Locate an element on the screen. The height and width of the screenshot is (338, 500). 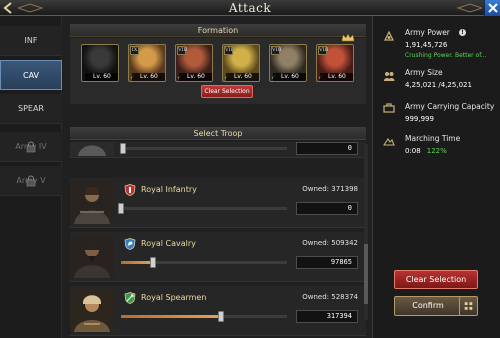
hero-slot-3: VIII ✓ Lv. 60 is located at coordinates (194, 63).